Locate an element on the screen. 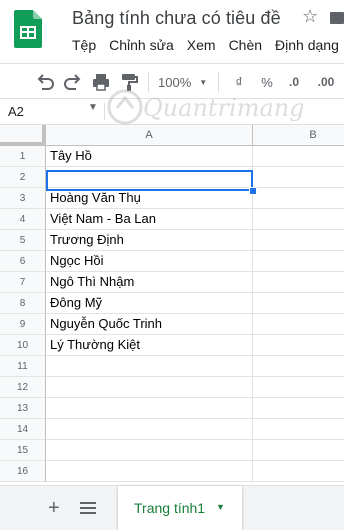  decrease-decimal-label: .0 is located at coordinates (293, 82).